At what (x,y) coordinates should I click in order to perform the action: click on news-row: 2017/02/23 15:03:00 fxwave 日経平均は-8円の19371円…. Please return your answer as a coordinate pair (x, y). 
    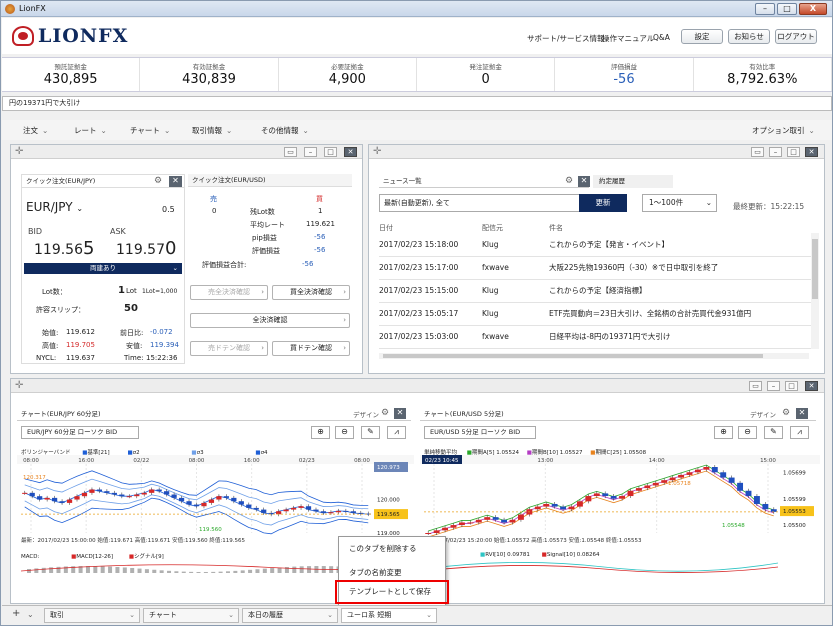
    Looking at the image, I should click on (597, 337).